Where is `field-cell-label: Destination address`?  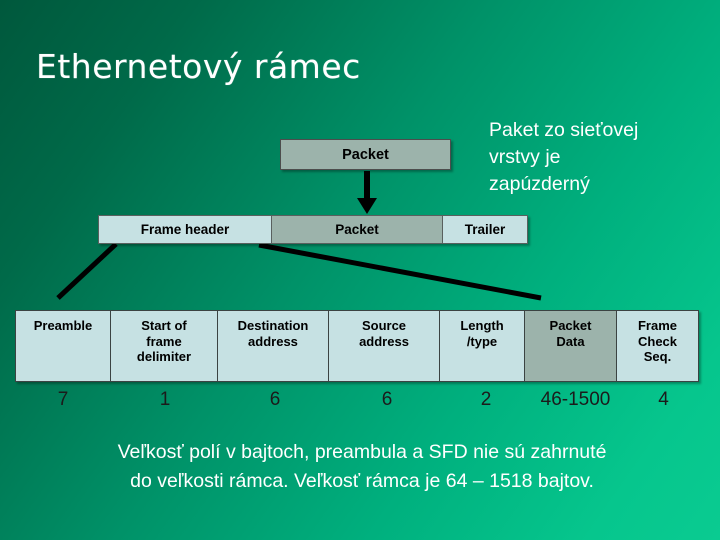 field-cell-label: Destination address is located at coordinates (273, 333).